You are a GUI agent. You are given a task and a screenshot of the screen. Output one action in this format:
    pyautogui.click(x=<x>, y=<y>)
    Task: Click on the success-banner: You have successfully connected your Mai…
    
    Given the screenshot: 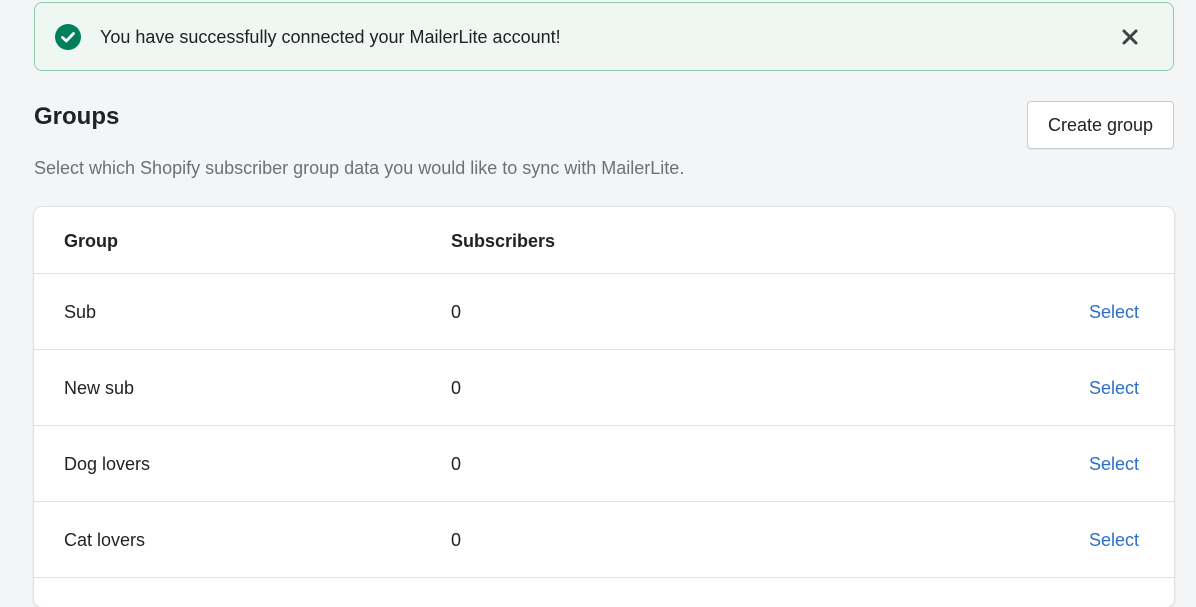 What is the action you would take?
    pyautogui.click(x=604, y=36)
    